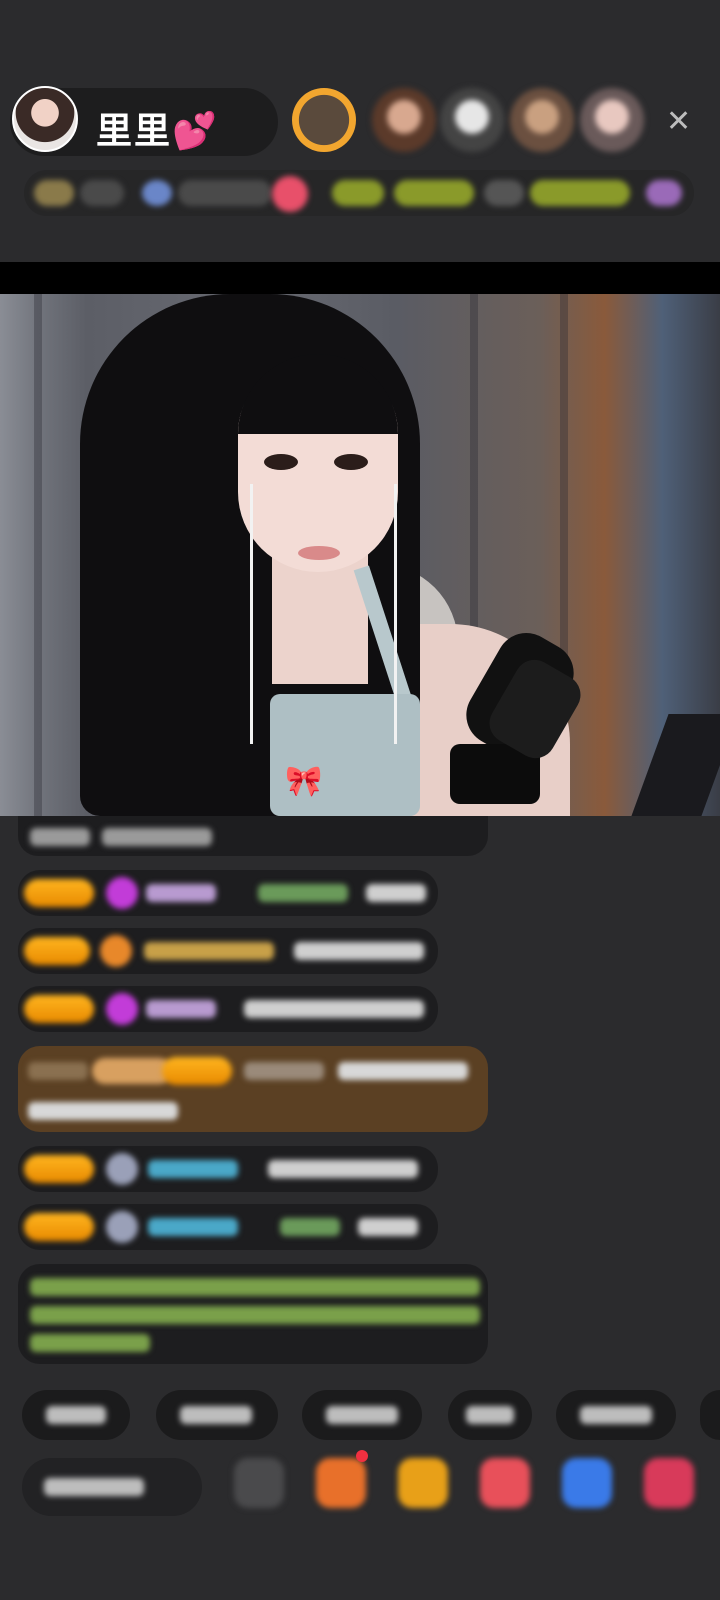 Image resolution: width=720 pixels, height=1600 pixels. Describe the element at coordinates (38, 555) in the screenshot. I see `curtain-fold` at that location.